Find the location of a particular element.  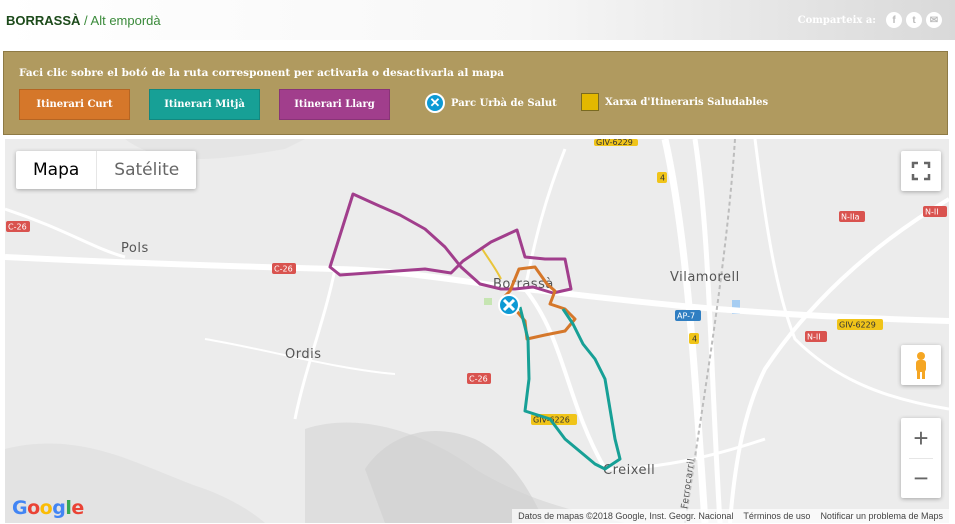

terms-link: Términos de uso is located at coordinates (776, 516).